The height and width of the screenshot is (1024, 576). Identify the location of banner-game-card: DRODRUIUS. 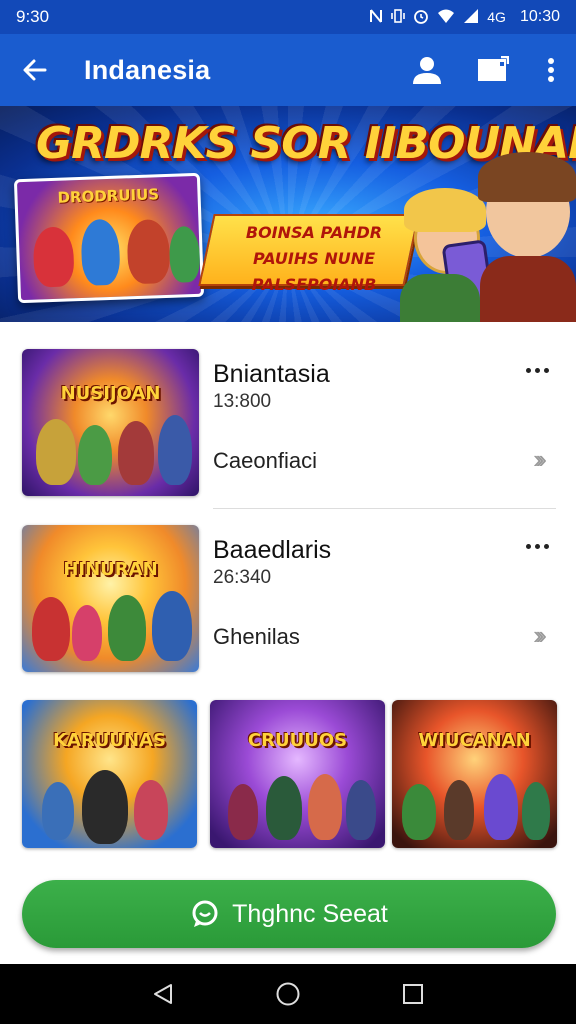
(109, 238).